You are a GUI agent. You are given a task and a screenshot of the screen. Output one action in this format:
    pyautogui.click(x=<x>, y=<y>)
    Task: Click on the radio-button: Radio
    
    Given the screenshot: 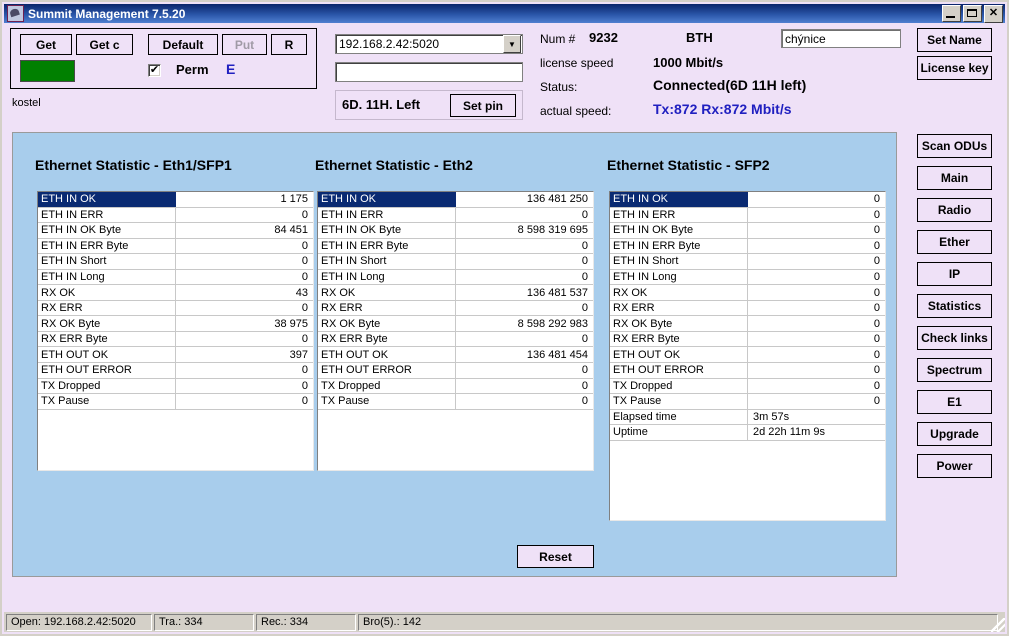 What is the action you would take?
    pyautogui.click(x=954, y=210)
    